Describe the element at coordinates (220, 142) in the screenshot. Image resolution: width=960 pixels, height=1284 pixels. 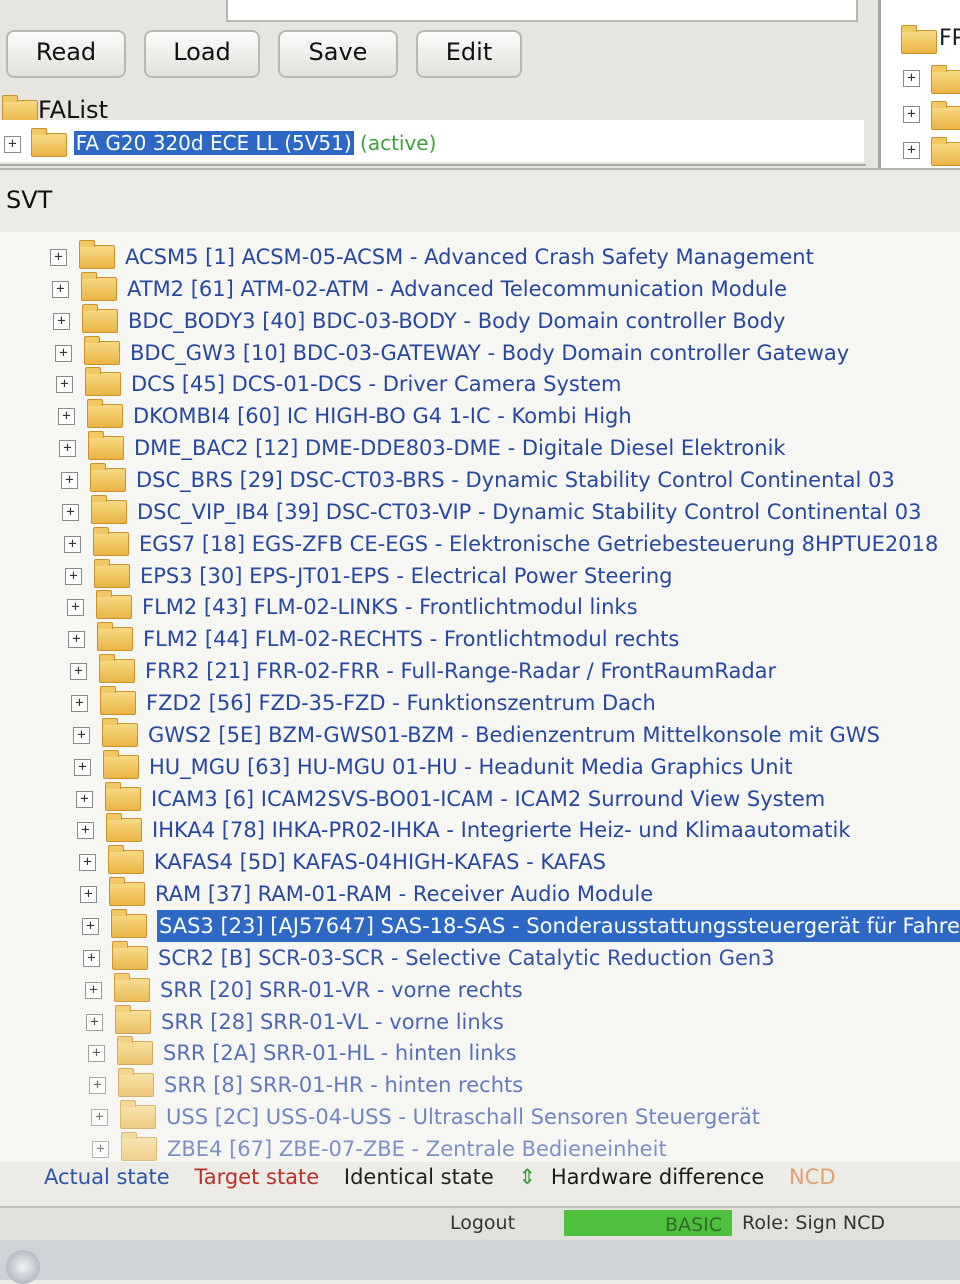
I see `falist-entry: + FA G20 320d ECE LL (5V51) (active)` at that location.